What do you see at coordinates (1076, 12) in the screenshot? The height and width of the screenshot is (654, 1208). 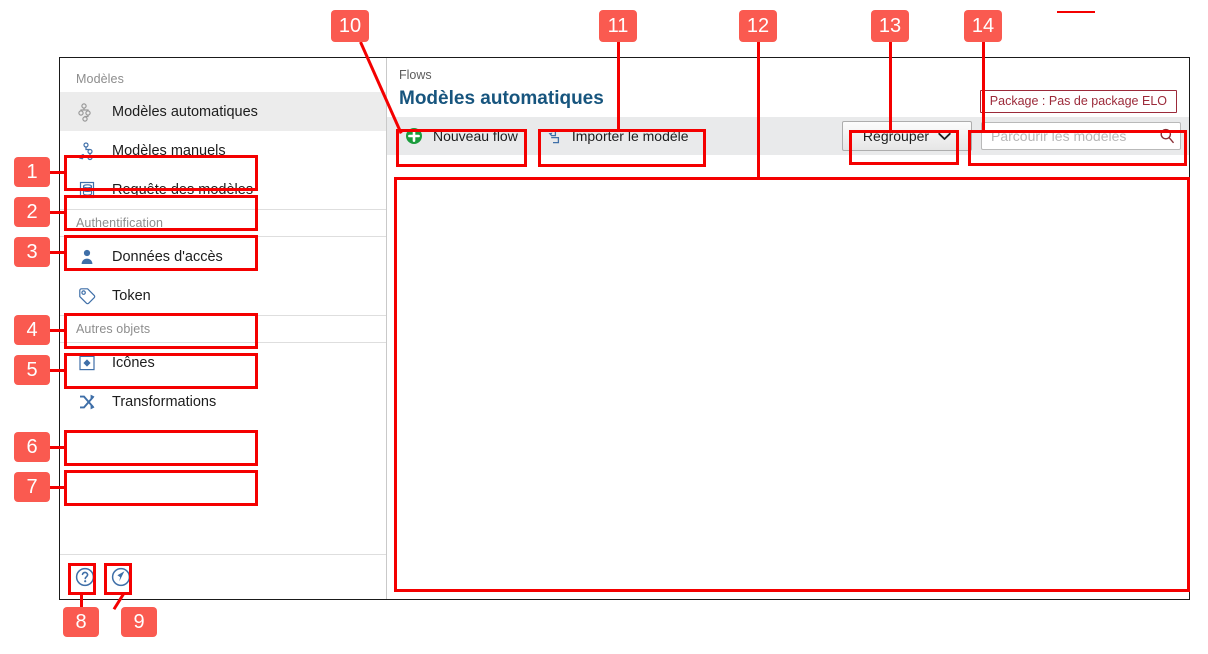 I see `leader-fragment-top-right` at bounding box center [1076, 12].